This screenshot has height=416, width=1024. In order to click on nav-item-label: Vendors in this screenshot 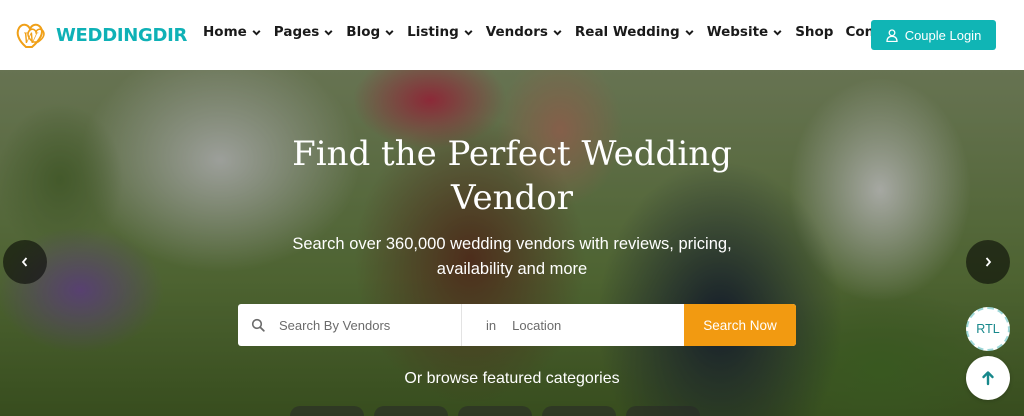, I will do `click(516, 32)`.